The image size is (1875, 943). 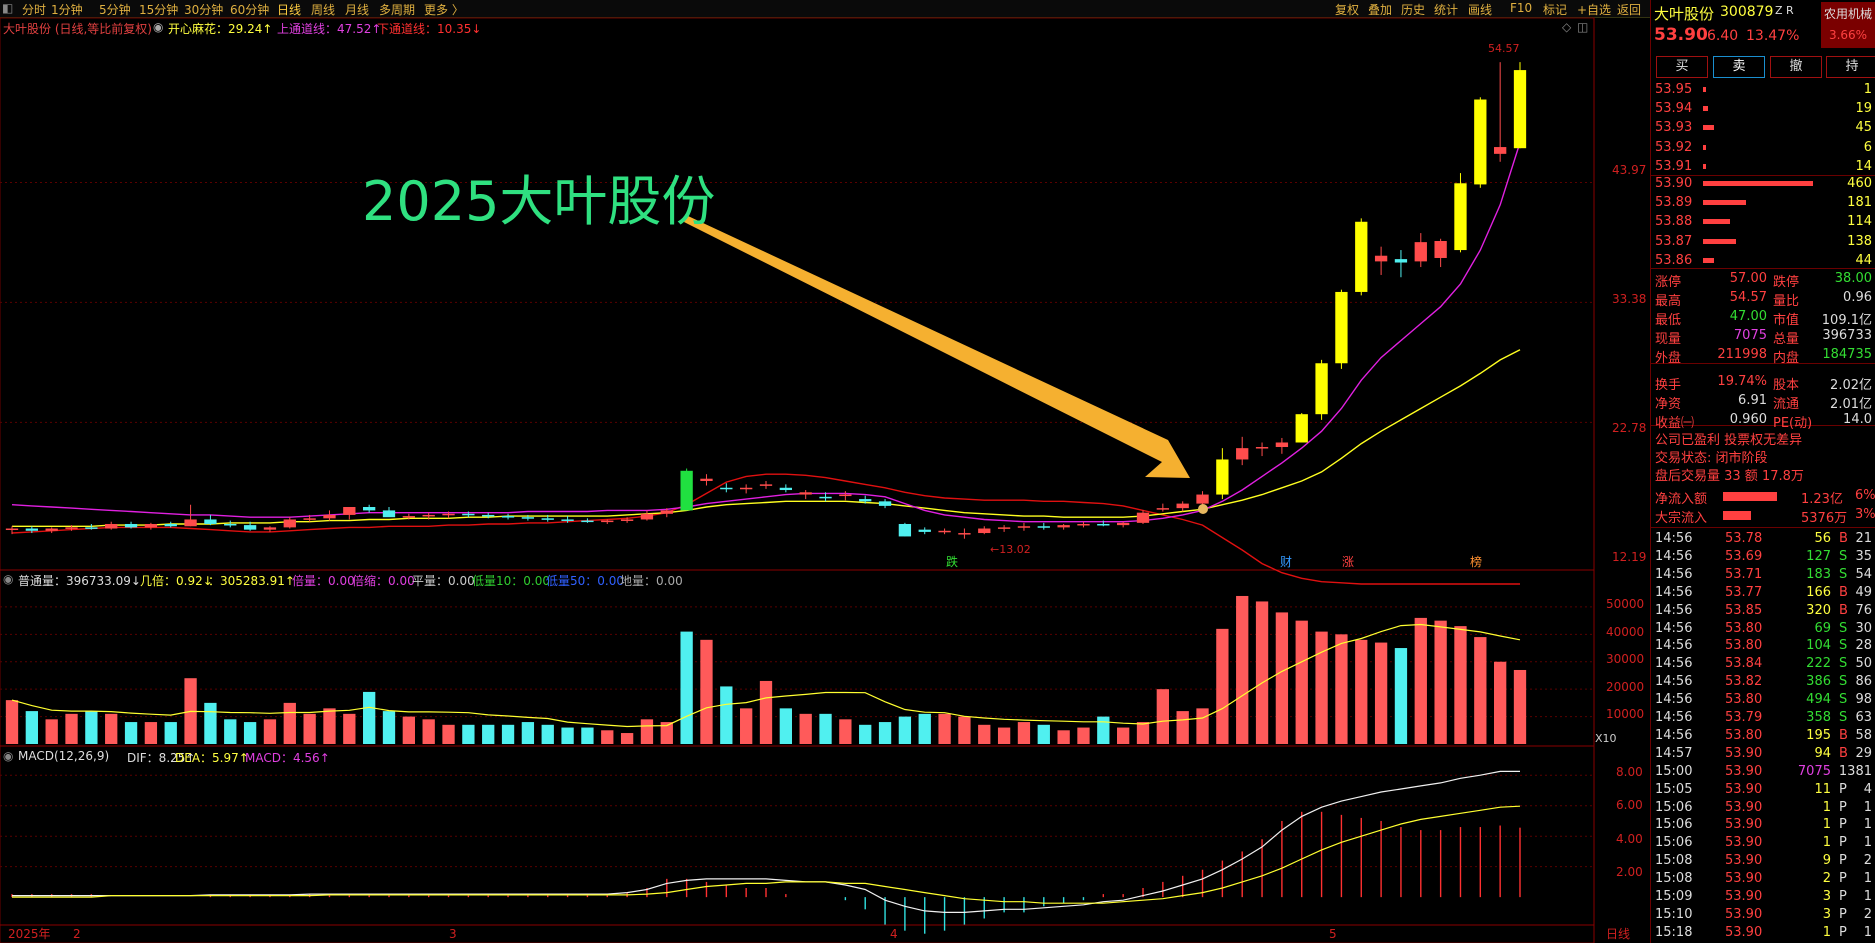 What do you see at coordinates (1674, 109) in the screenshot?
I see `book-price: 53.94` at bounding box center [1674, 109].